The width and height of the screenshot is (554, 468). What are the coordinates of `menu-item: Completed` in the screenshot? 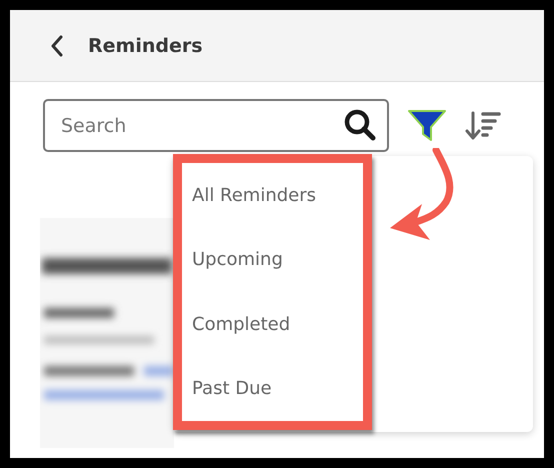 It's located at (277, 324).